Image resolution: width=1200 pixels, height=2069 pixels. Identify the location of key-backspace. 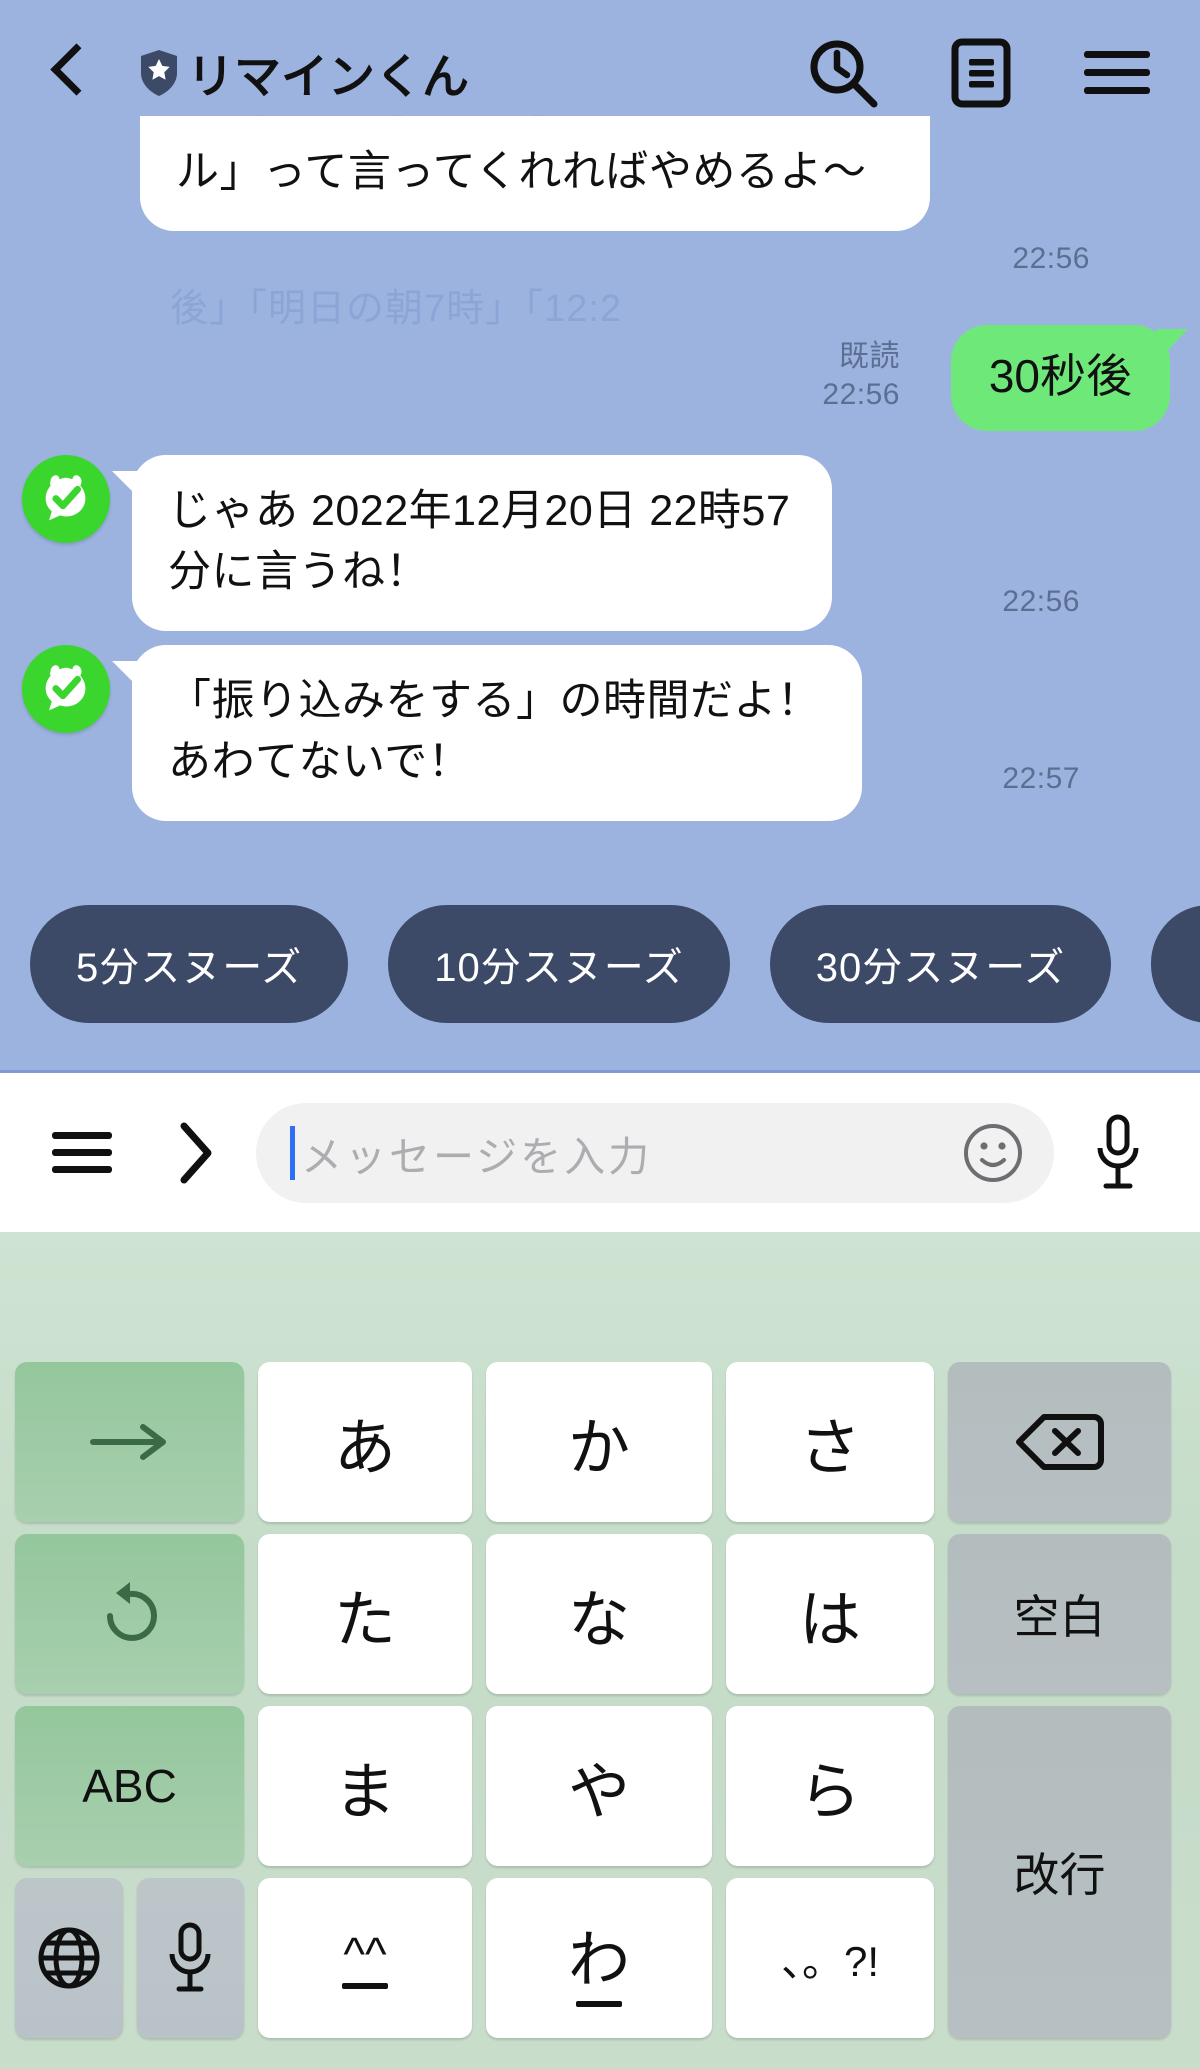
(1059, 1442).